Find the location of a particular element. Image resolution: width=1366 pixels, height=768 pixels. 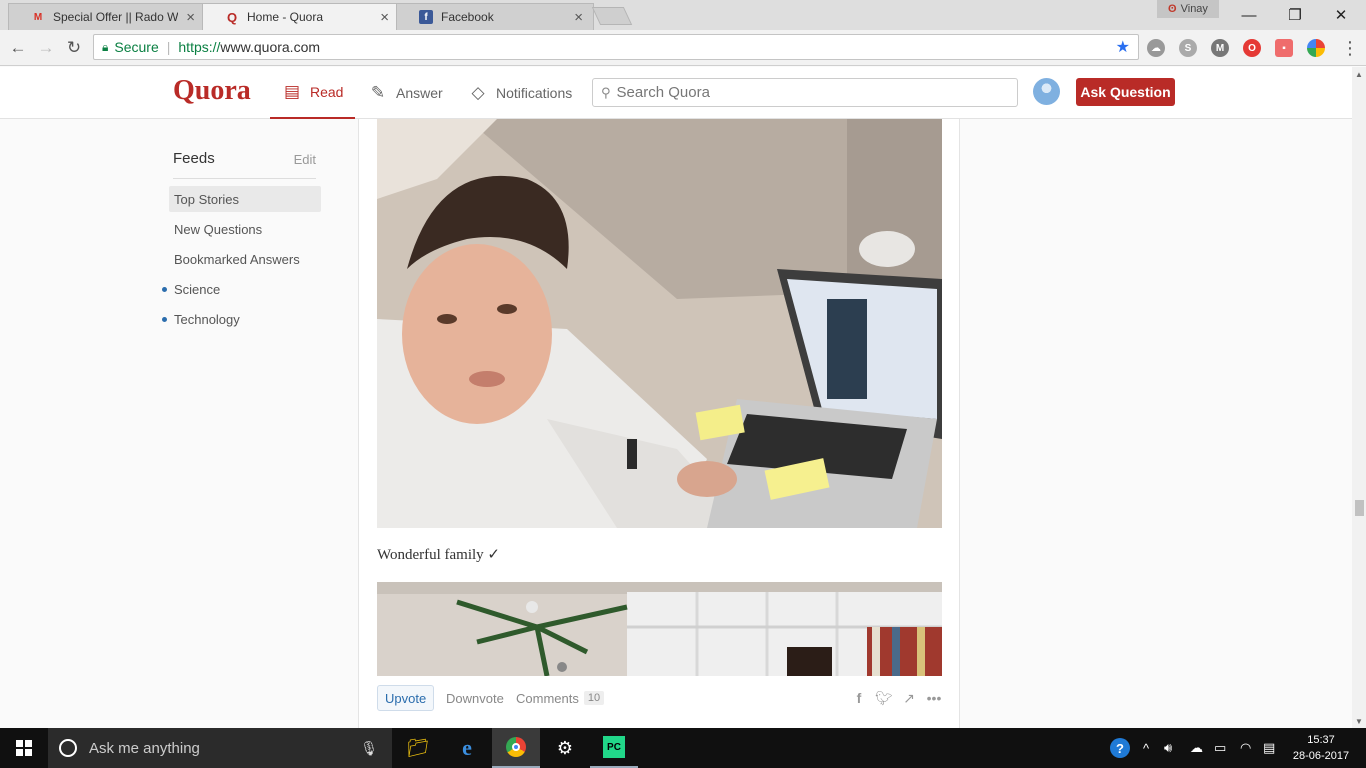

settings-icon: ⚙ is located at coordinates (565, 748).